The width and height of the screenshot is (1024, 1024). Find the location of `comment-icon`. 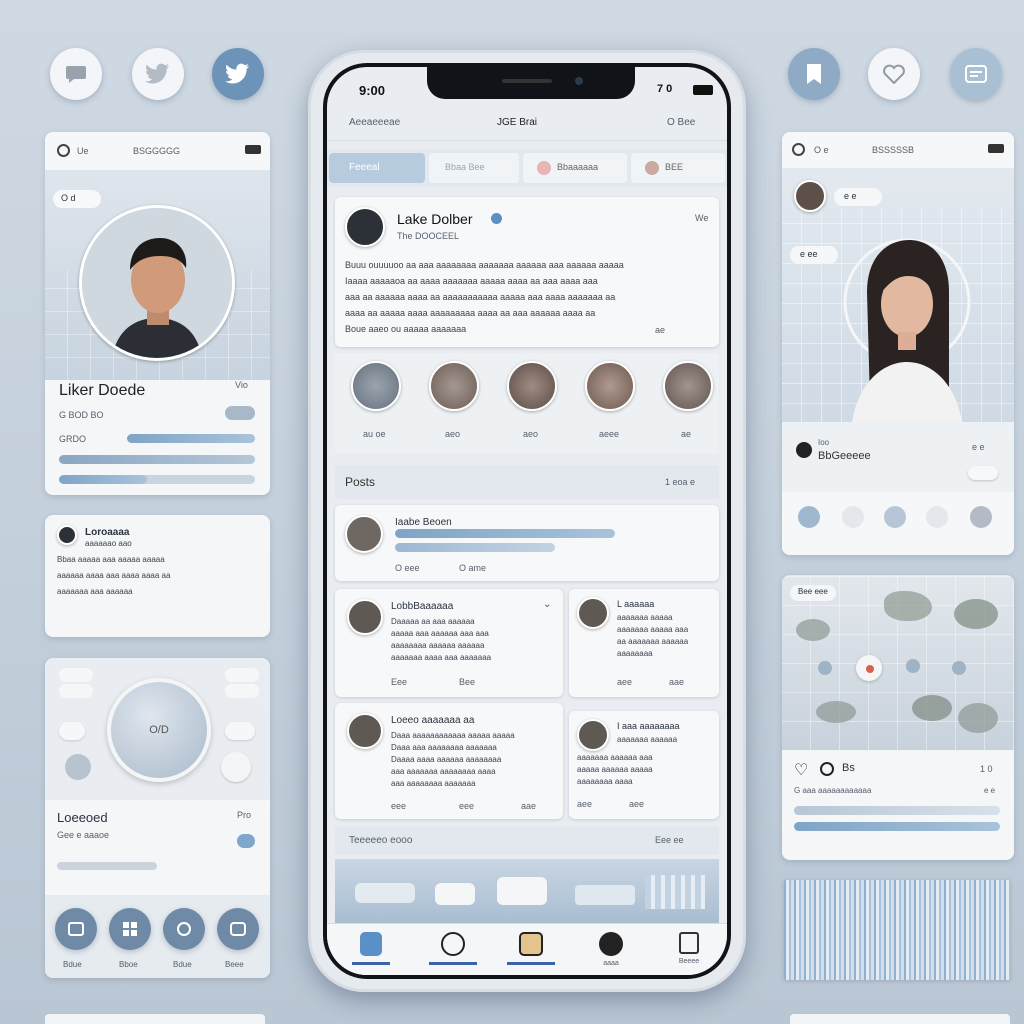

comment-icon is located at coordinates (827, 769).